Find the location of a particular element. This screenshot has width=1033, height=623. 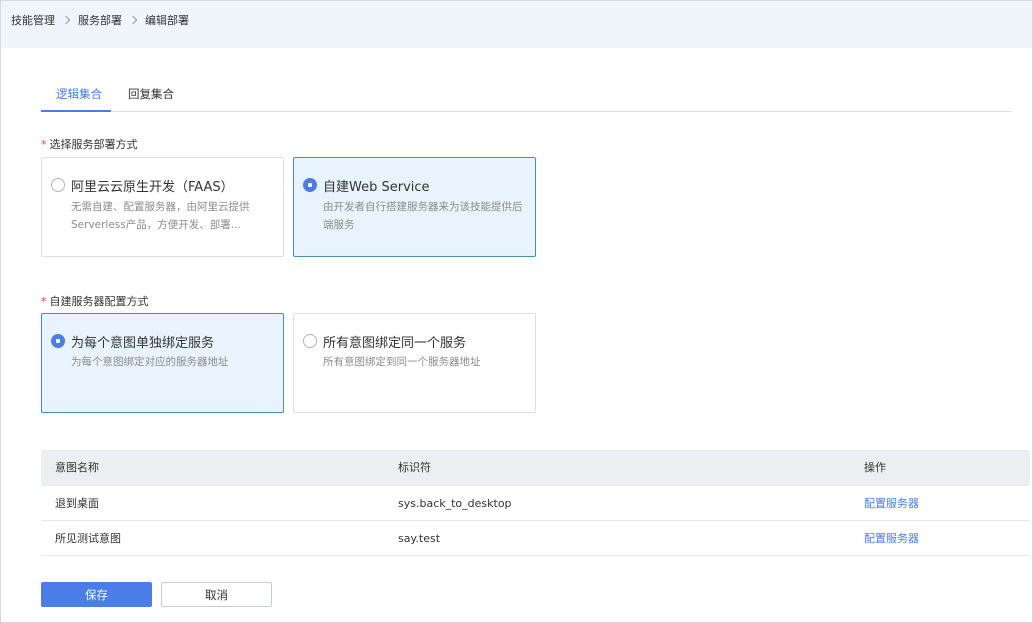

tab-bar: 逻辑集合 回复集合 is located at coordinates (526, 95).